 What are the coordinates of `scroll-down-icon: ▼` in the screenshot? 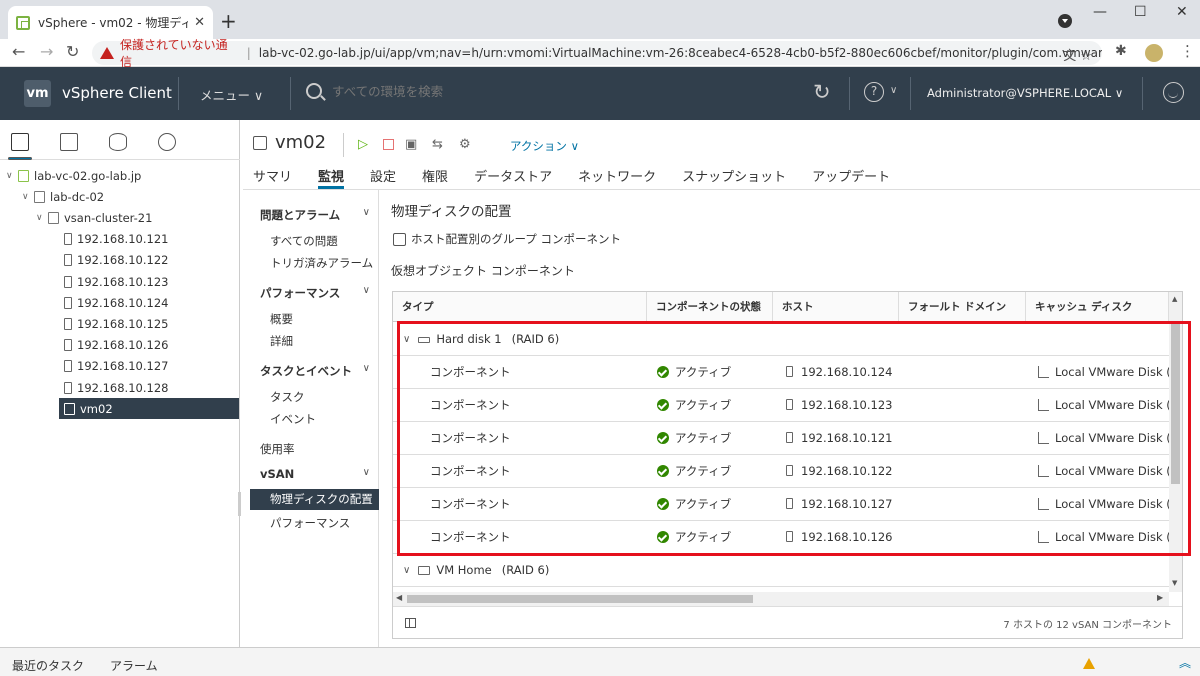 It's located at (1174, 583).